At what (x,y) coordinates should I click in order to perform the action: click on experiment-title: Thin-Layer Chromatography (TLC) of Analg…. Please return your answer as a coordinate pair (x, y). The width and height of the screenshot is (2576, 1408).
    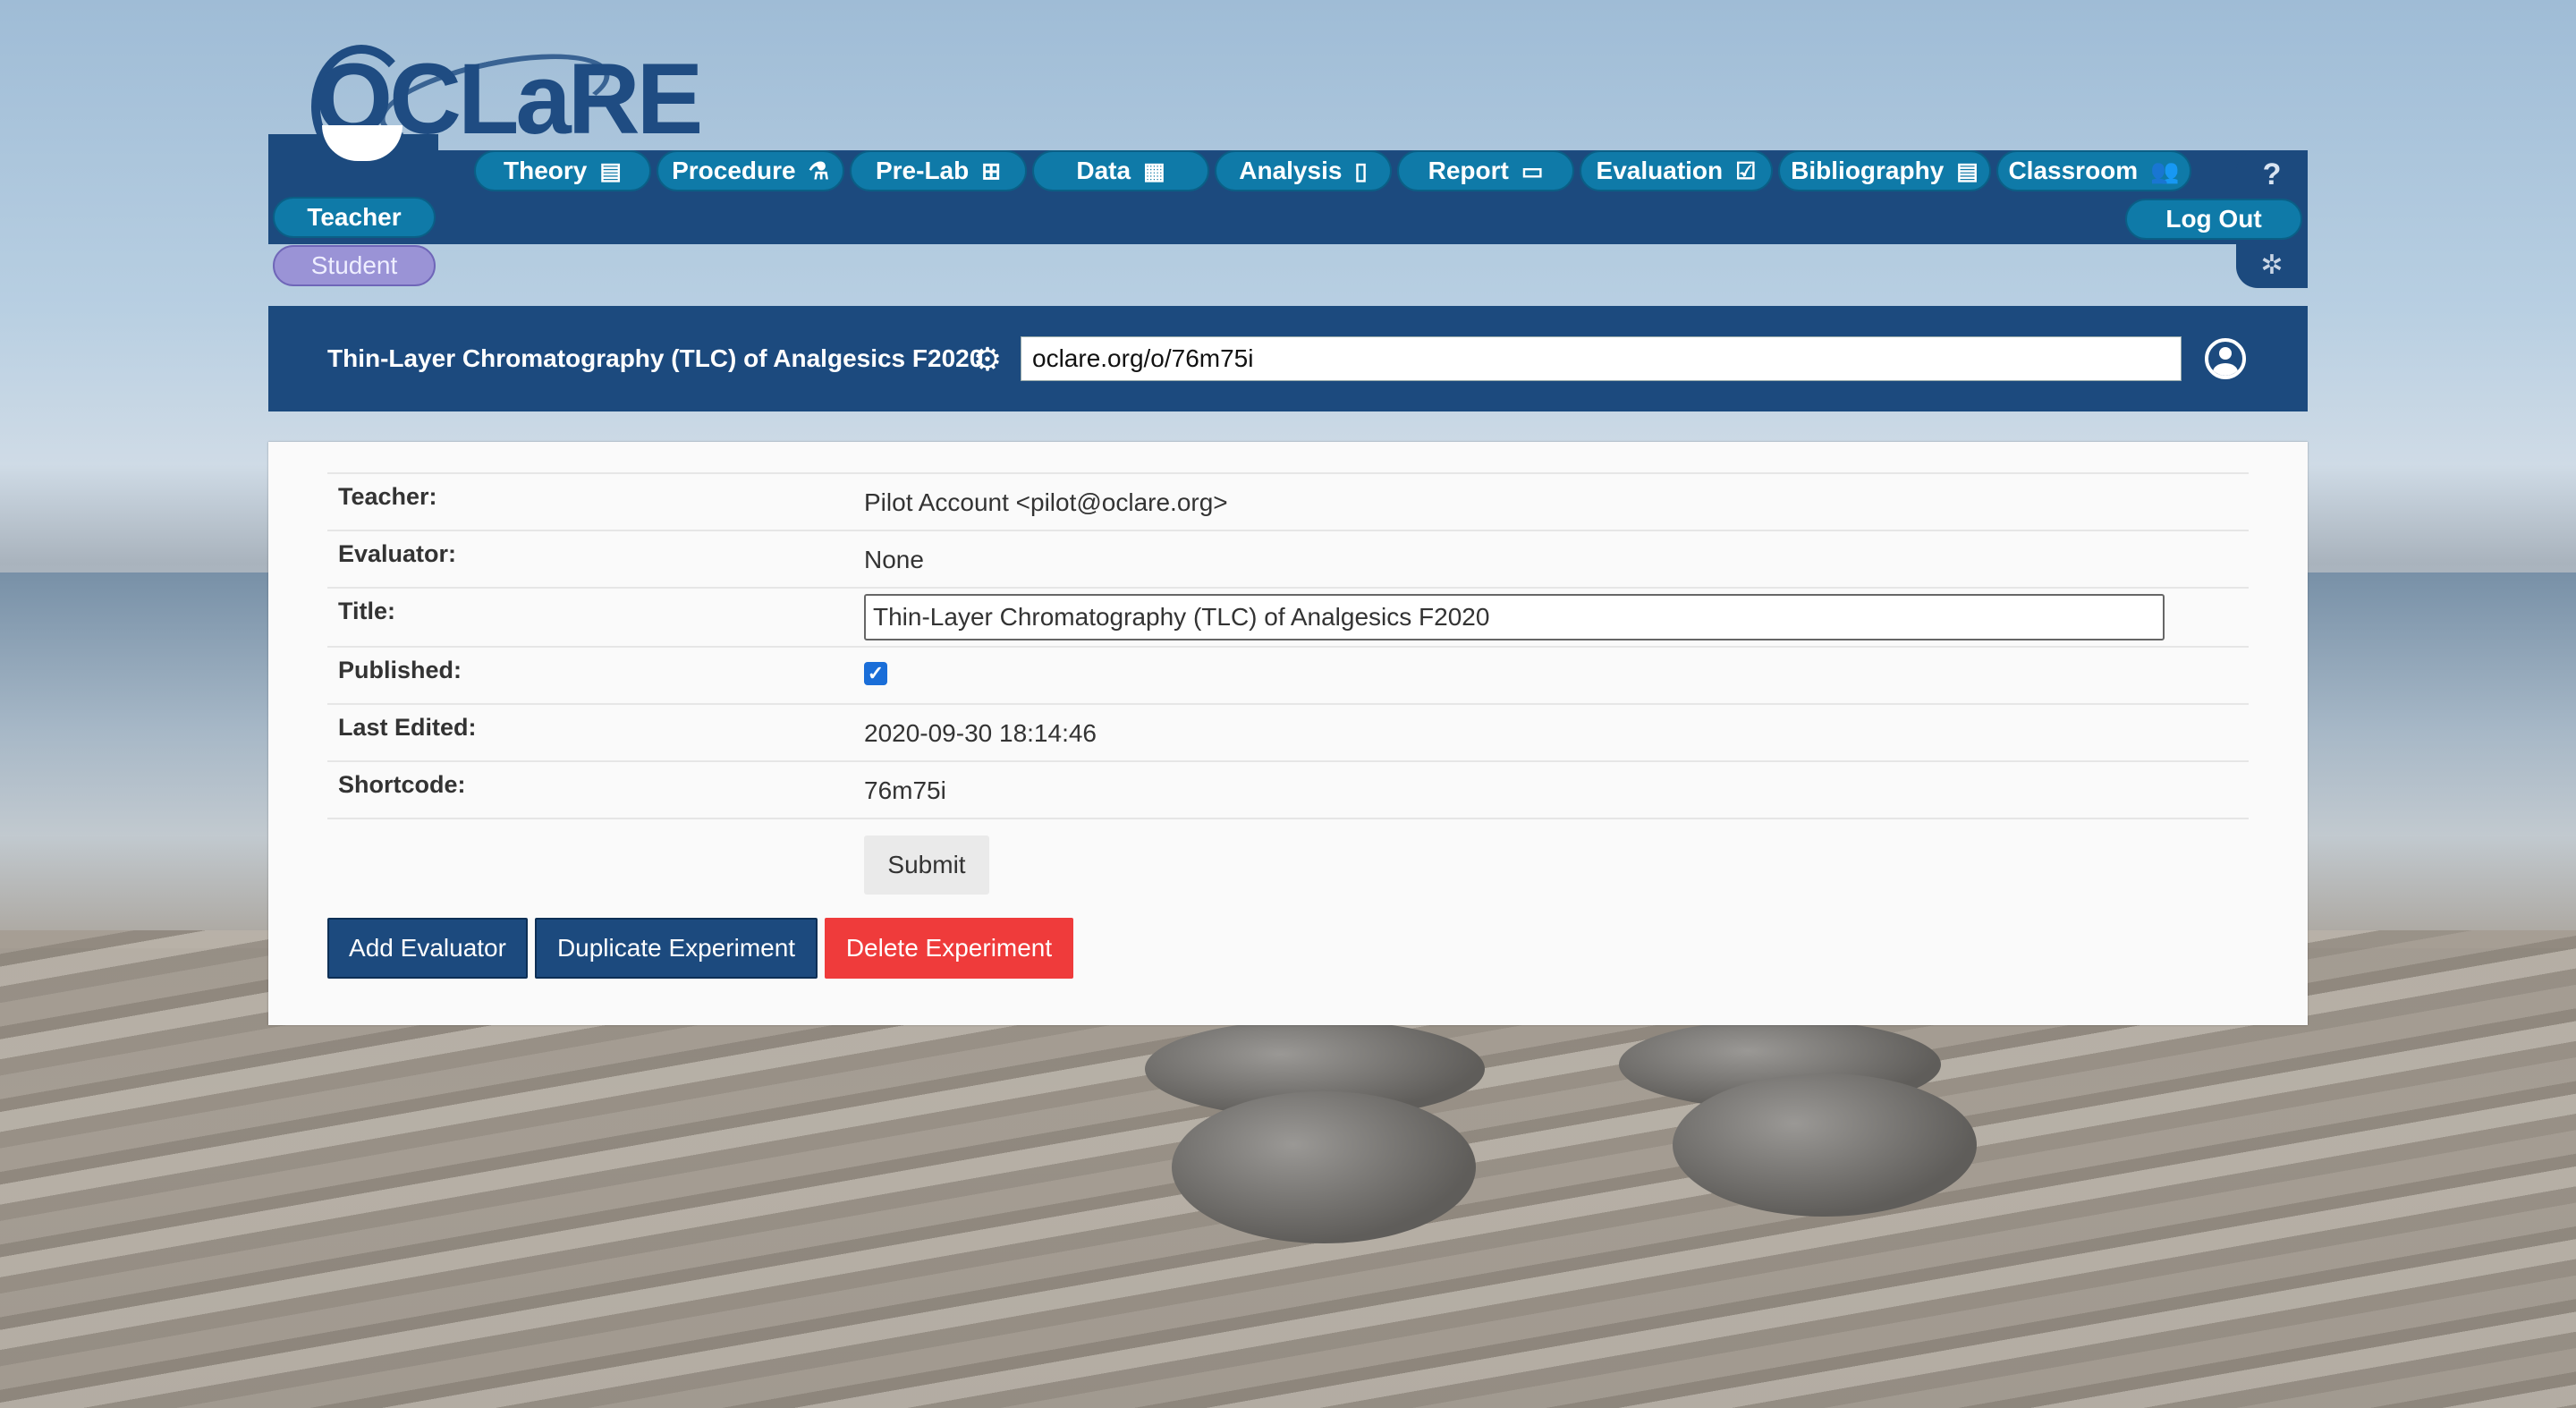
    Looking at the image, I should click on (655, 358).